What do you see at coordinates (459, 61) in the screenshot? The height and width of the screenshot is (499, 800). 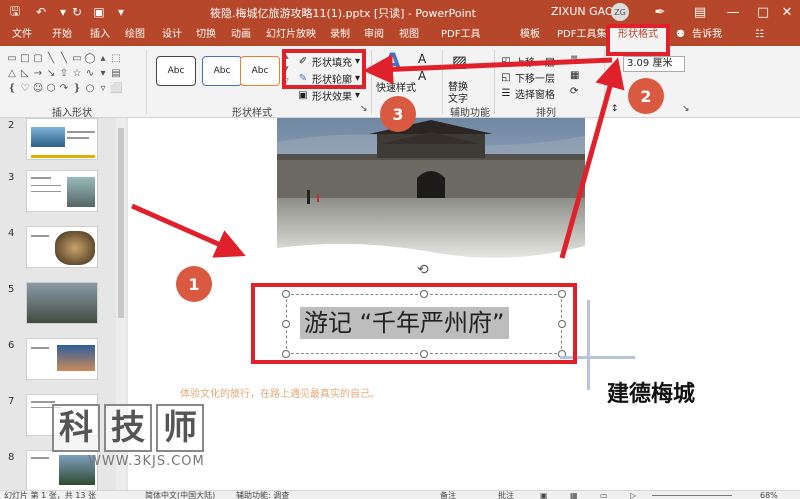 I see `alt-text-icon: ▨` at bounding box center [459, 61].